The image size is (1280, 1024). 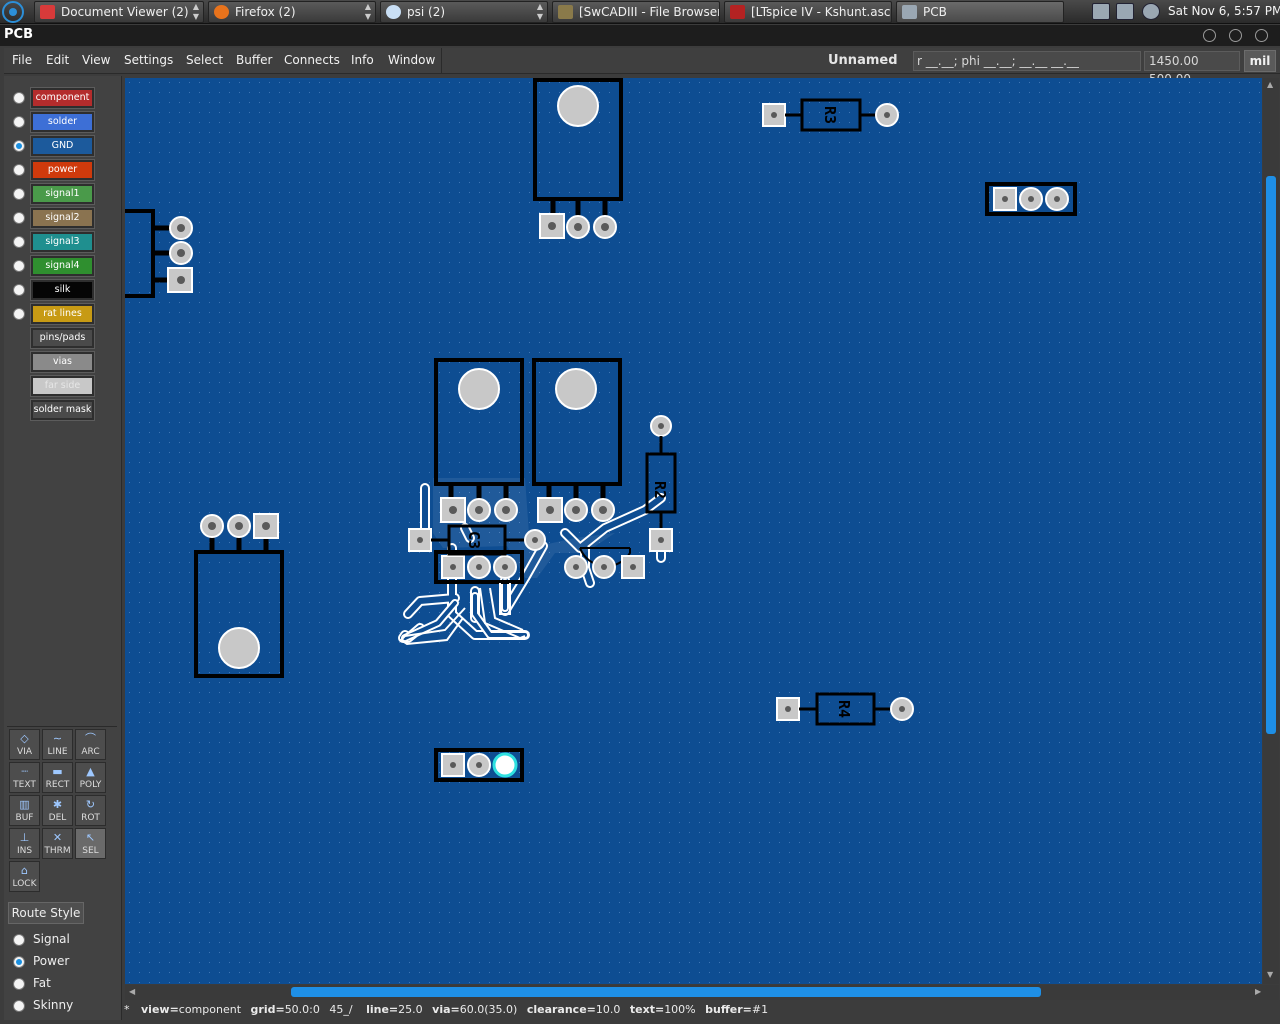 I want to click on scroll-right-arrow-icon: ▶, so click(x=1258, y=991).